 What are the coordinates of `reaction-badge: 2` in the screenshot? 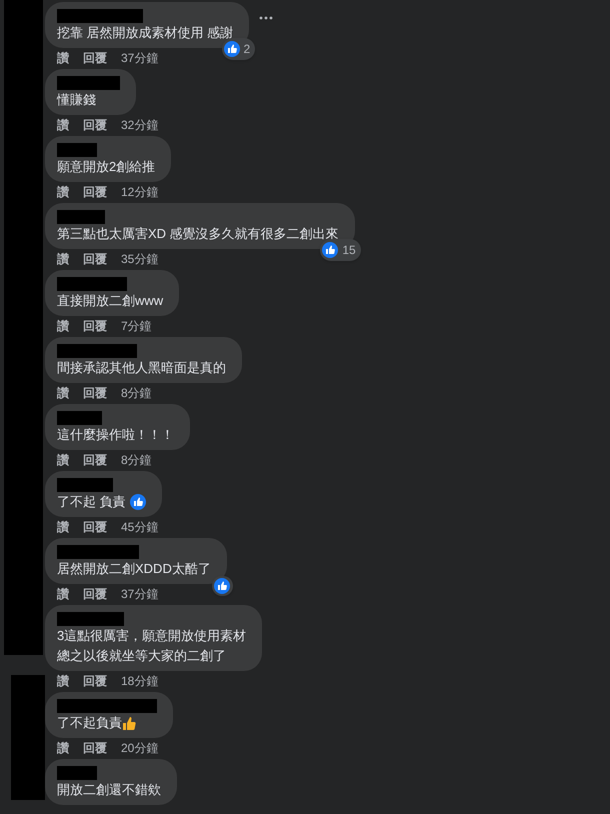 It's located at (239, 49).